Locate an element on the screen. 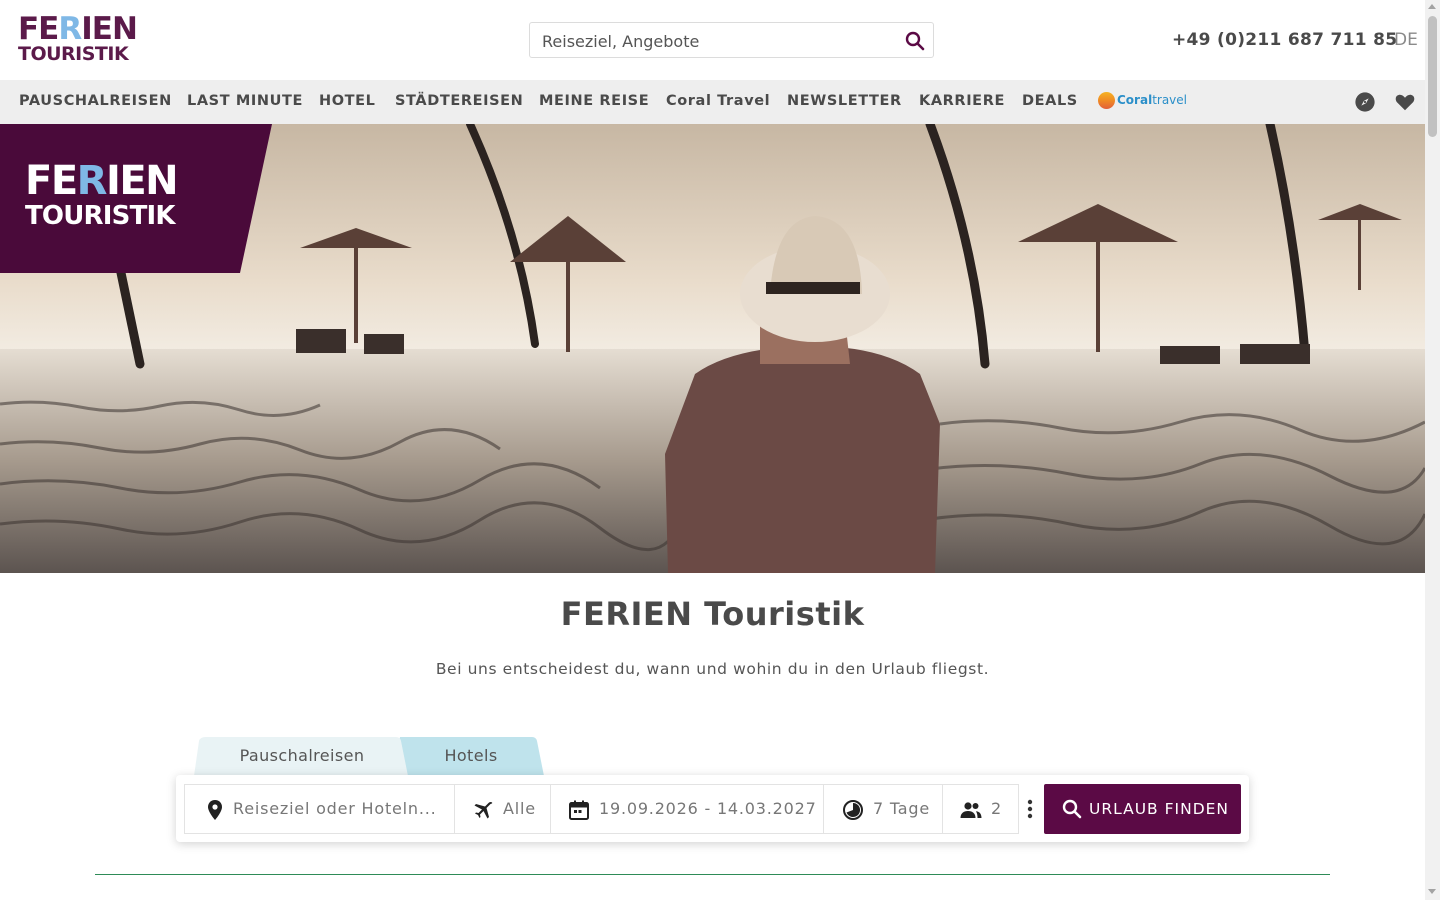  phone-number: +49 (0)211 687 711 85 is located at coordinates (1284, 40).